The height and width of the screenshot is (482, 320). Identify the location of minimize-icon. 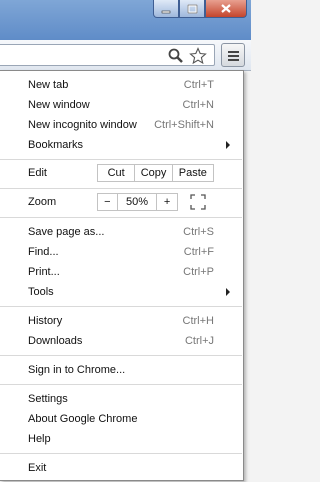
(166, 11).